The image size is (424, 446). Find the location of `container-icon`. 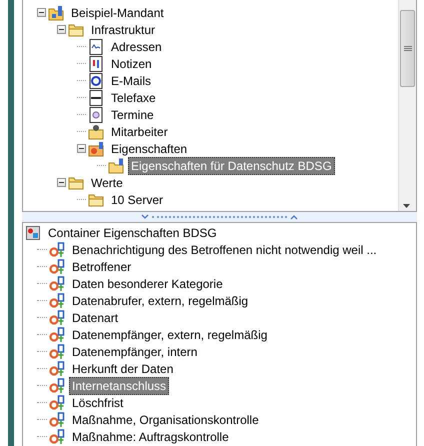

container-icon is located at coordinates (33, 232).